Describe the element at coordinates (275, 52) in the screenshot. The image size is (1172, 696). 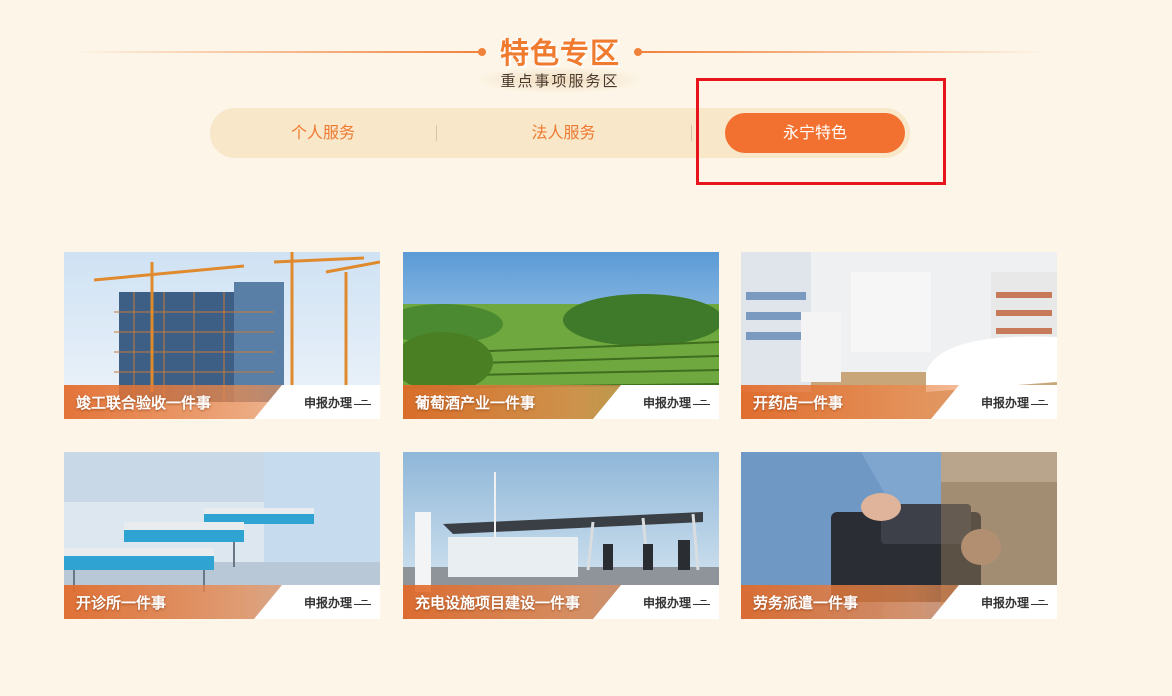
I see `header-divider-left` at that location.